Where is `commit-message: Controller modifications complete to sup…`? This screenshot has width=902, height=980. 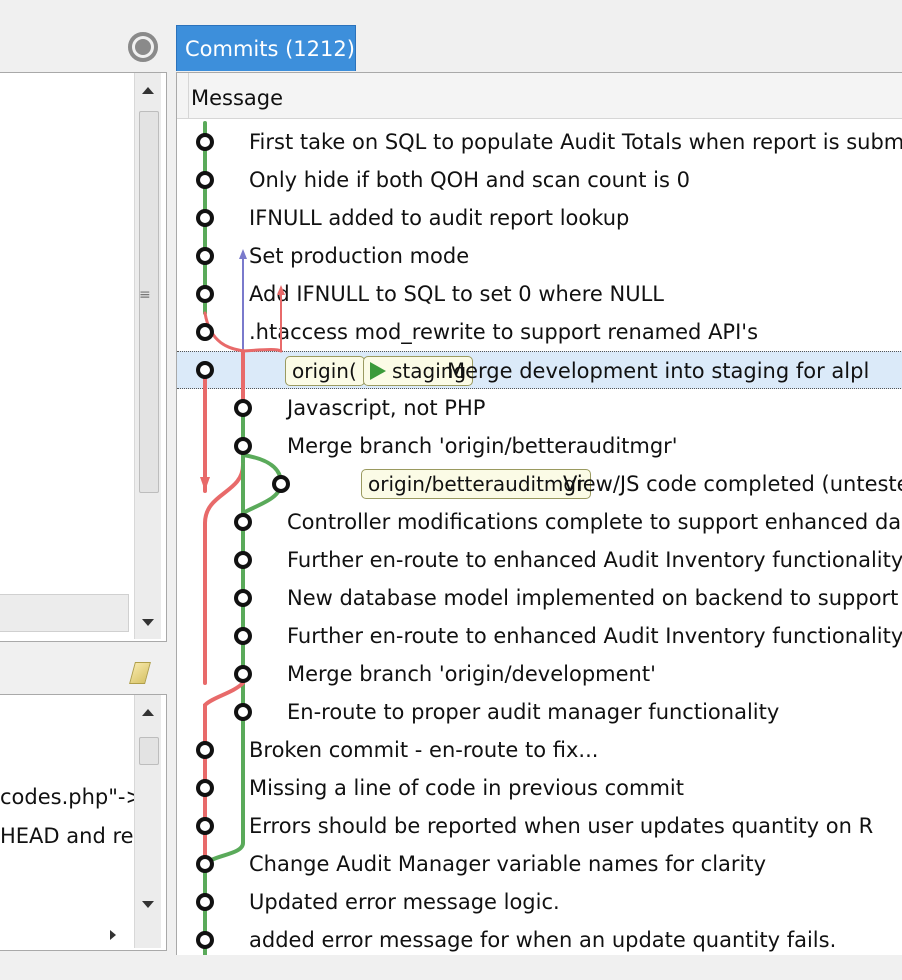 commit-message: Controller modifications complete to sup… is located at coordinates (594, 522).